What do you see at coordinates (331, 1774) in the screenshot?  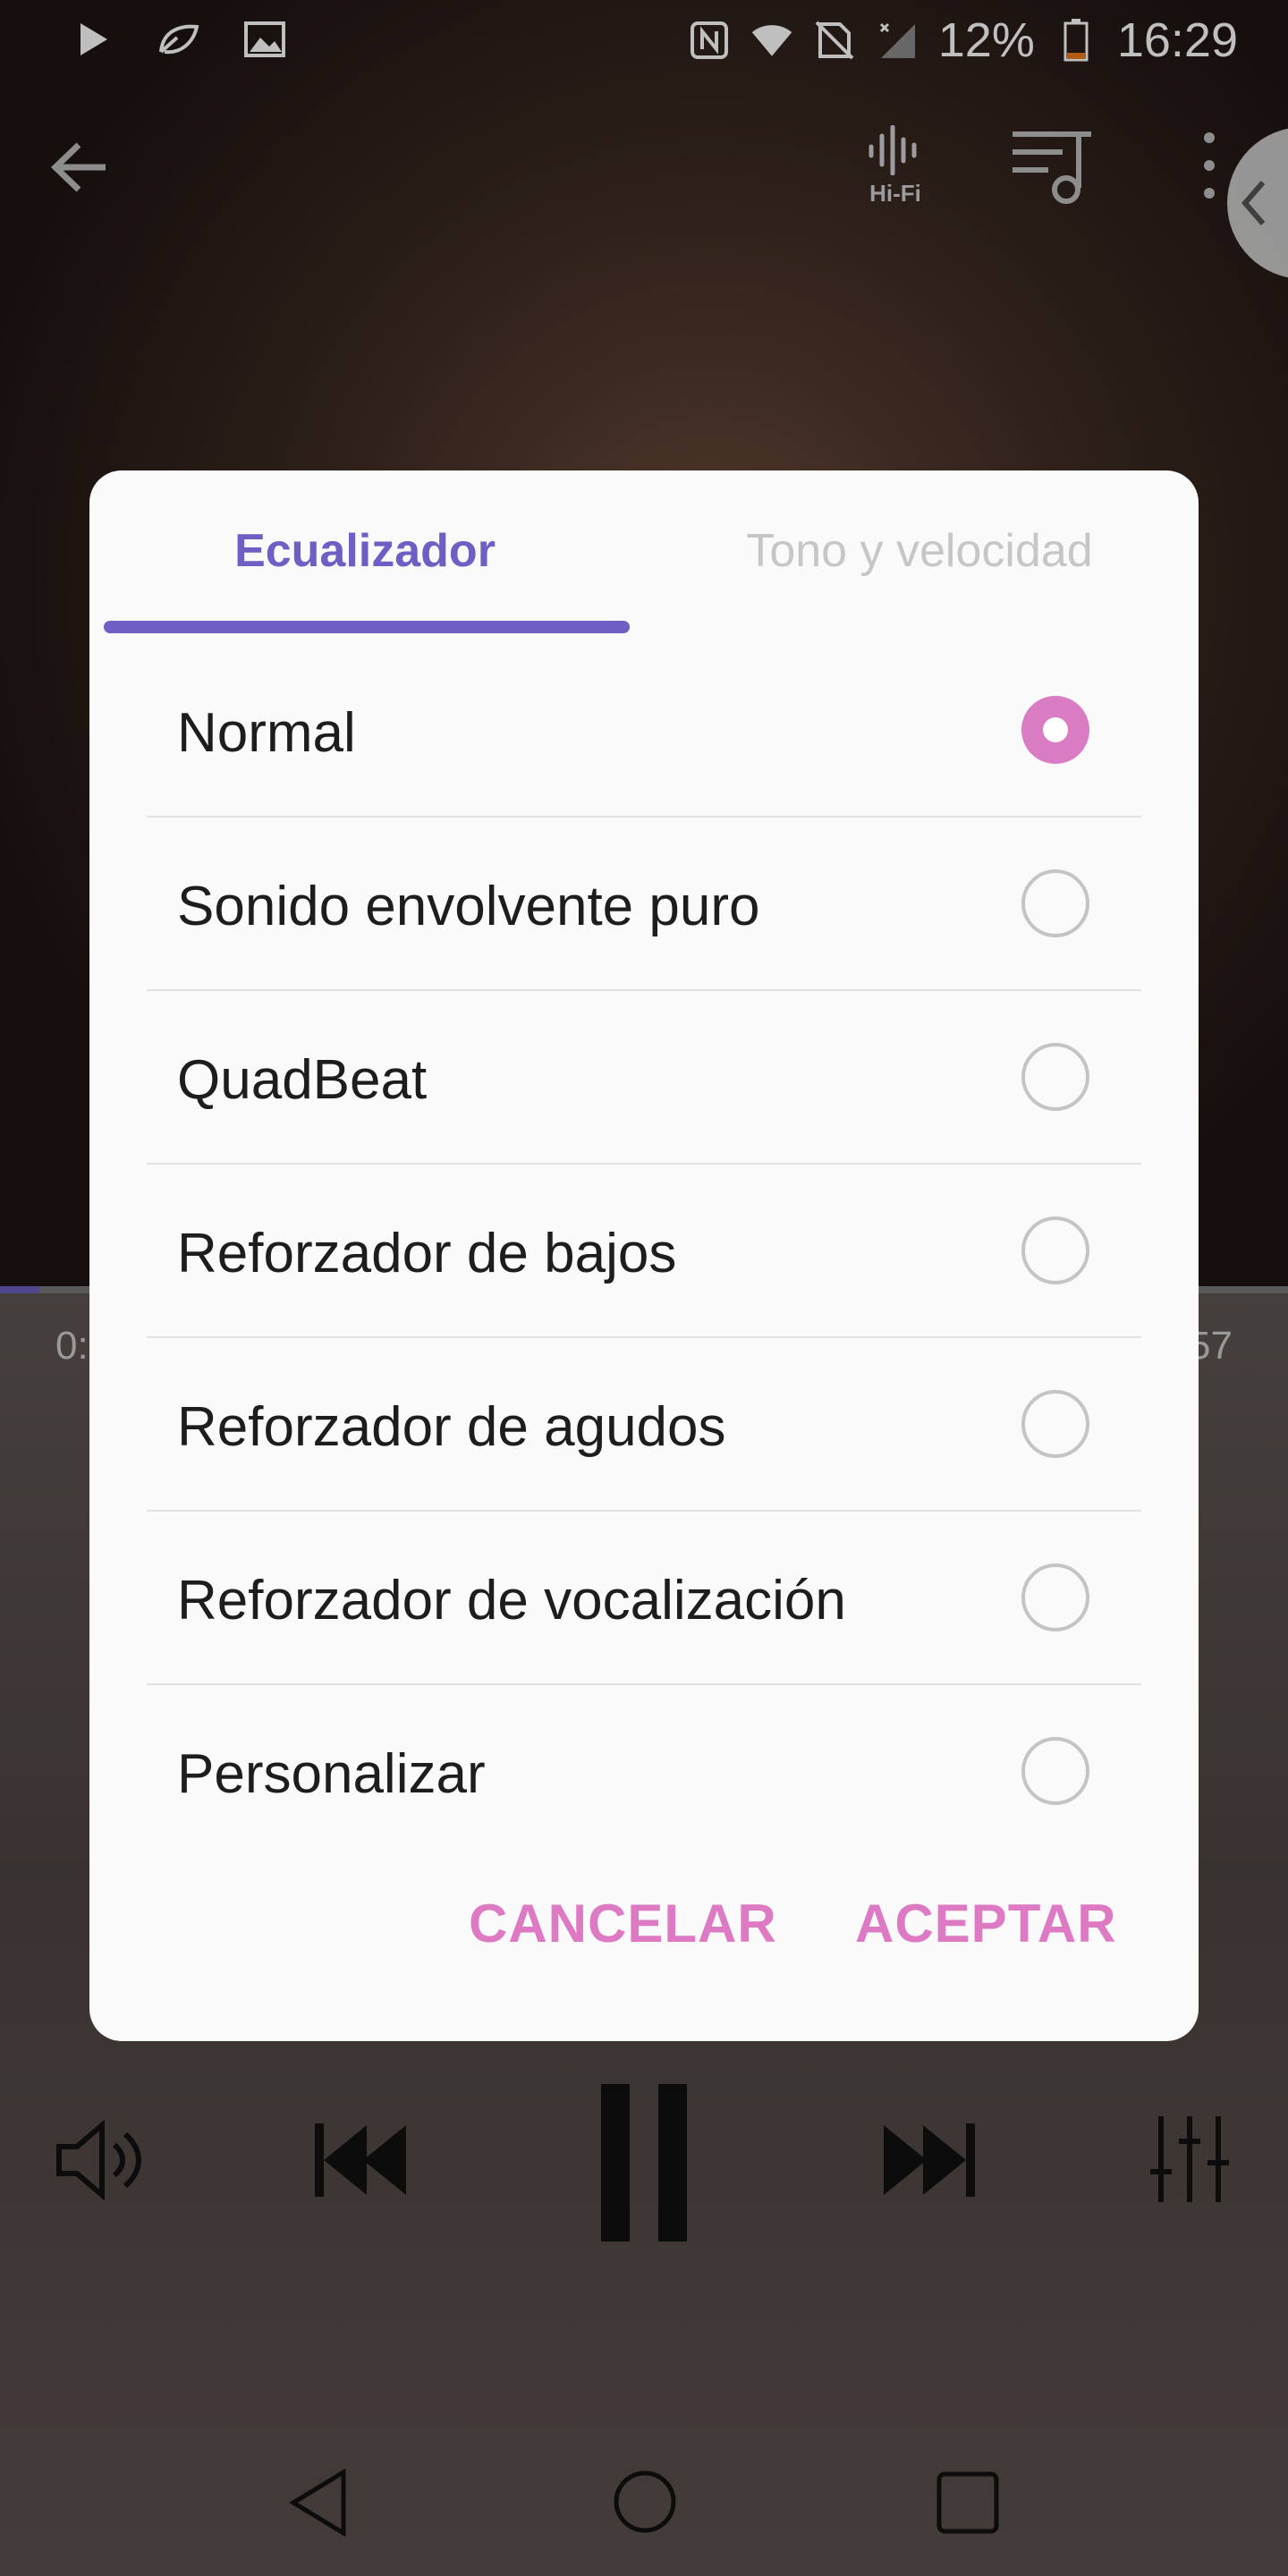 I see `option-label: Personalizar` at bounding box center [331, 1774].